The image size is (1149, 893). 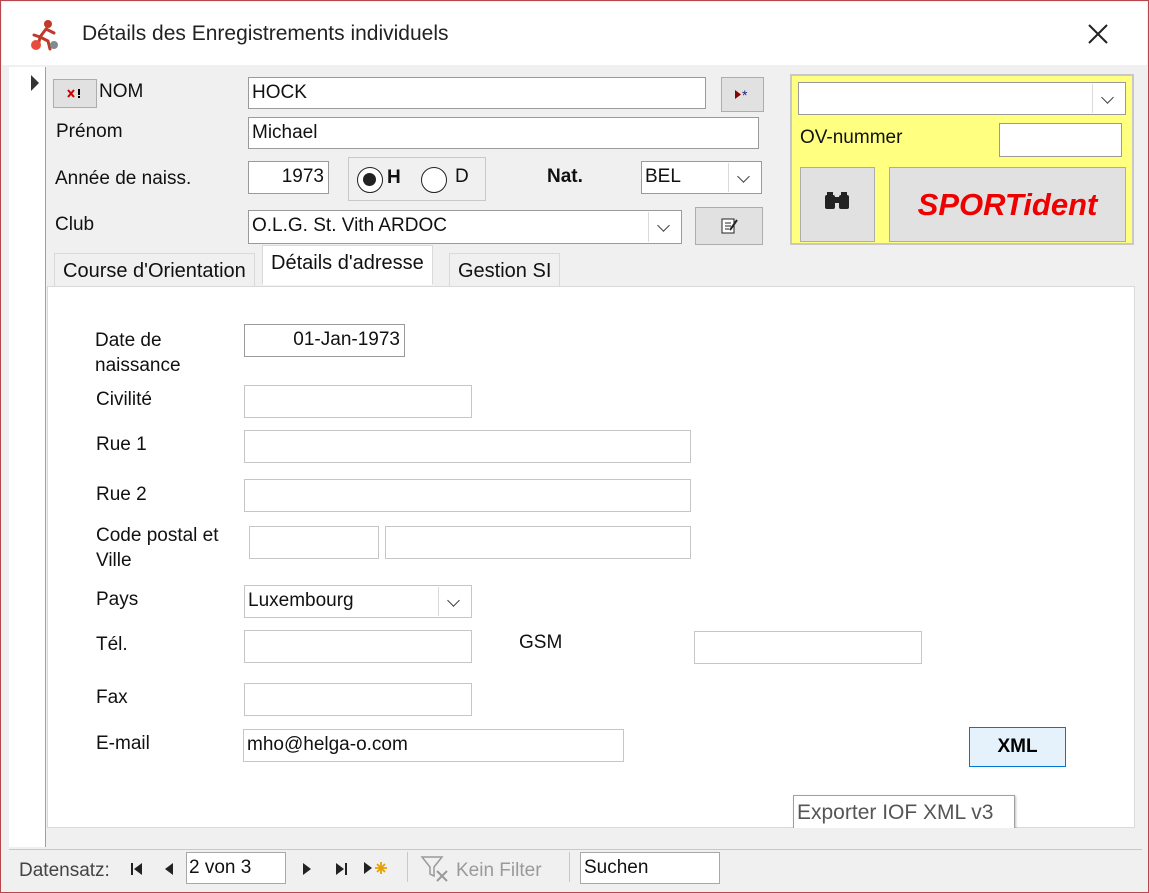 What do you see at coordinates (341, 869) in the screenshot?
I see `last-record-icon` at bounding box center [341, 869].